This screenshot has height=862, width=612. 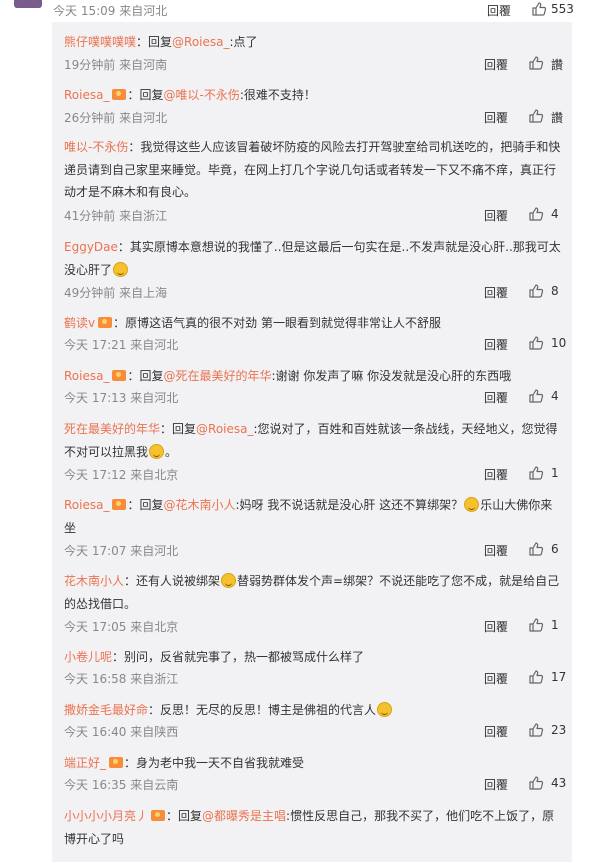 What do you see at coordinates (121, 785) in the screenshot?
I see `reply-meta: 今天 16:35 来自云南` at bounding box center [121, 785].